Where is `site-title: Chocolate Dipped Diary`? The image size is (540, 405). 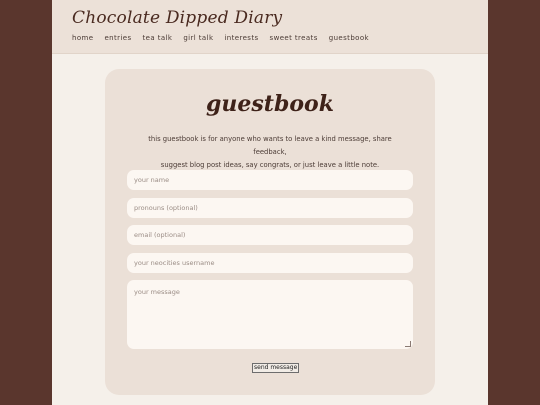 site-title: Chocolate Dipped Diary is located at coordinates (177, 18).